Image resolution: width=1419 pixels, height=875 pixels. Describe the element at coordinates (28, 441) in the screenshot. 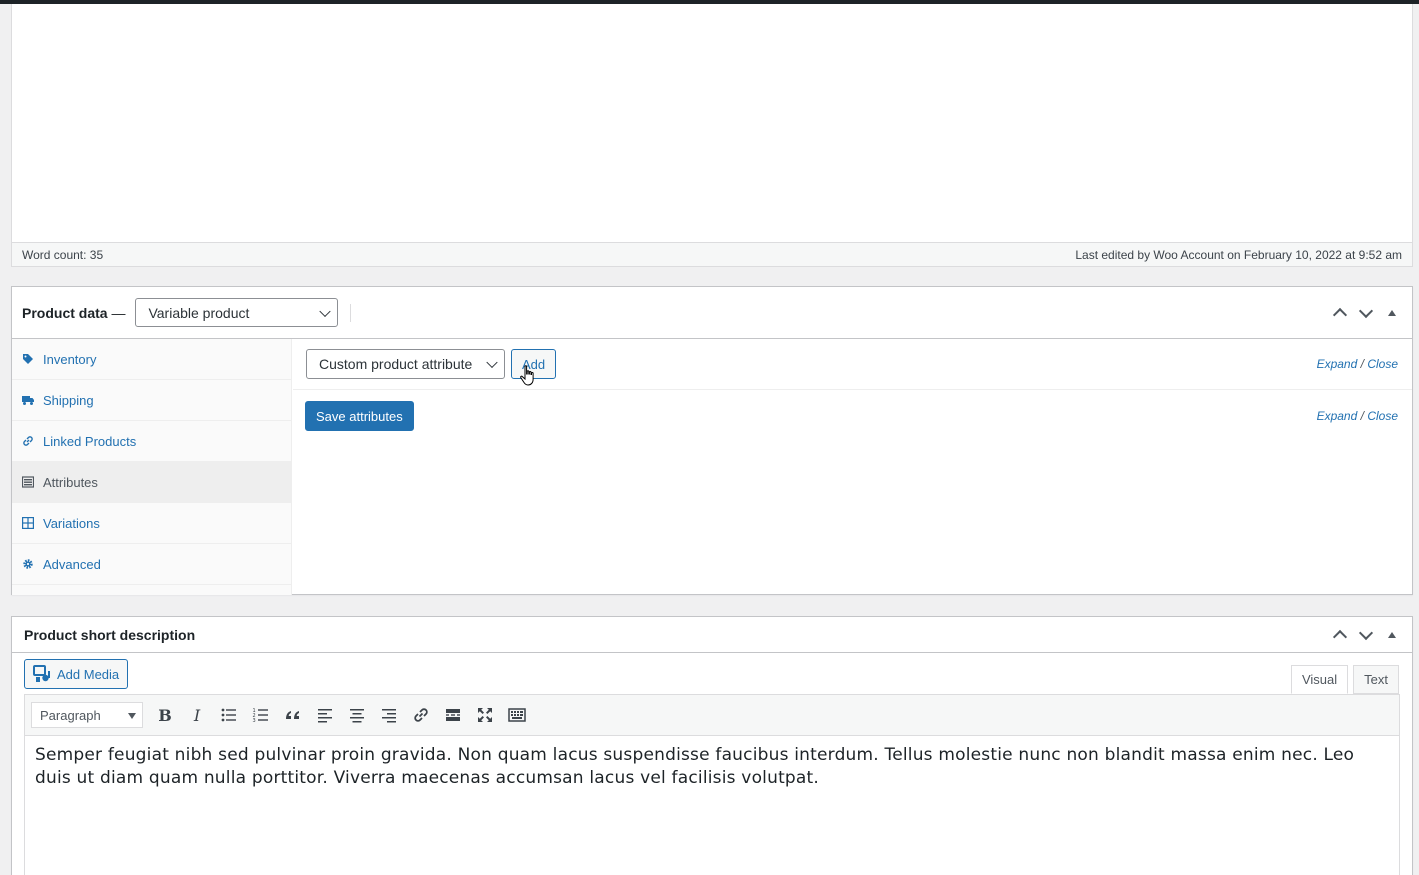

I see `link-icon` at that location.